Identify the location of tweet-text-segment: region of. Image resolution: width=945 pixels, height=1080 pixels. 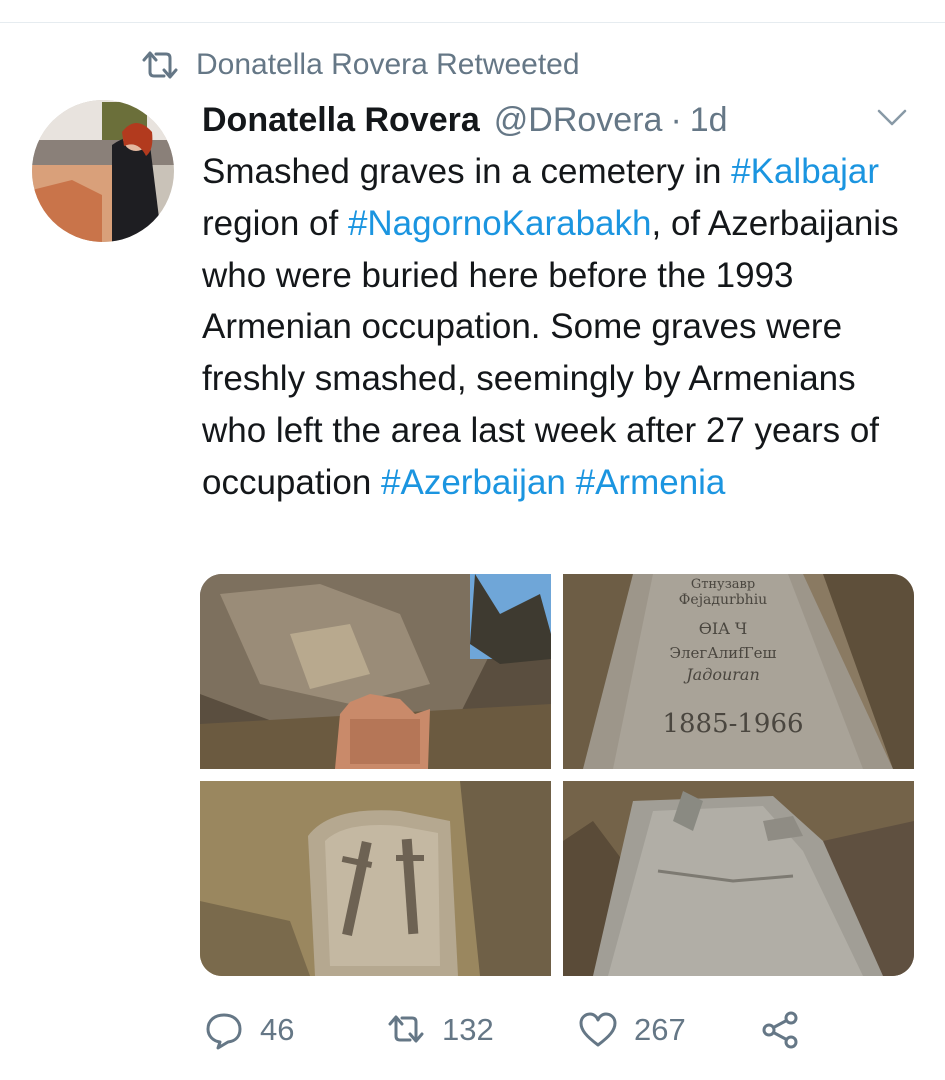
(275, 223).